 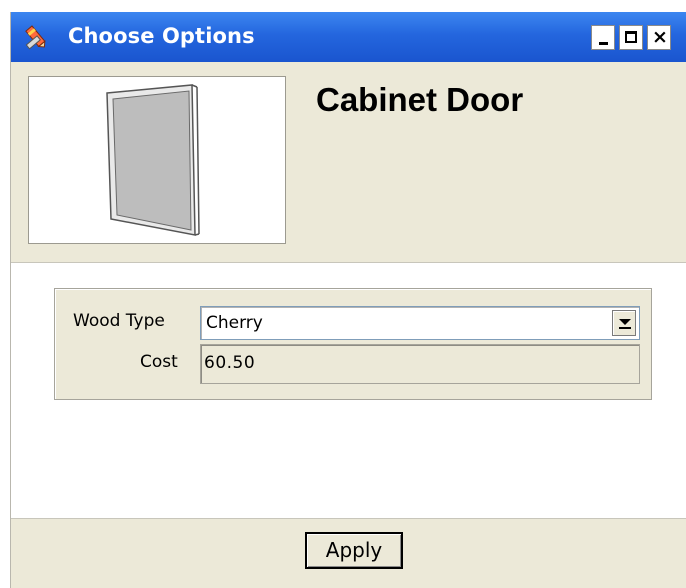 I want to click on close-icon: ×, so click(x=660, y=37).